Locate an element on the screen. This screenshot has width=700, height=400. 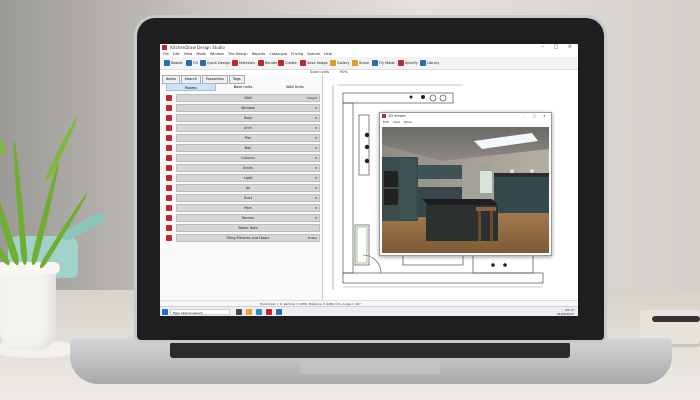
menu-edit: Edit is located at coordinates (176, 54).